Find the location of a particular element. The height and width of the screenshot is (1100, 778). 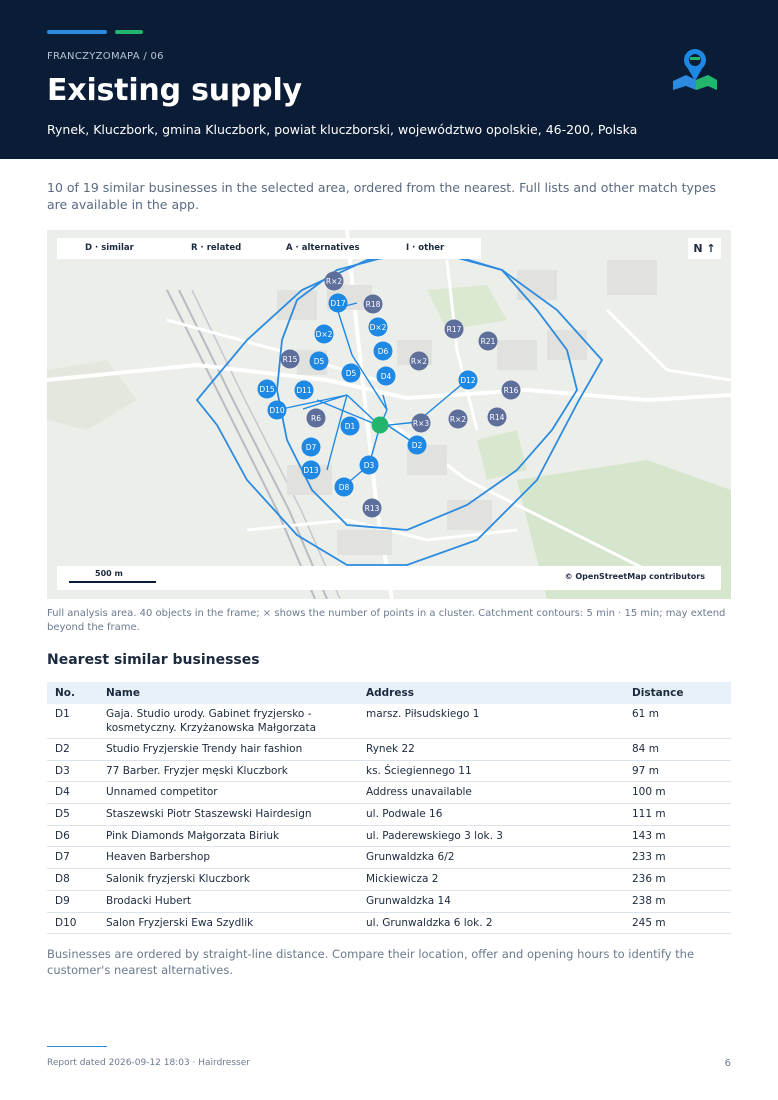

cell-distance: 143 m is located at coordinates (677, 836).